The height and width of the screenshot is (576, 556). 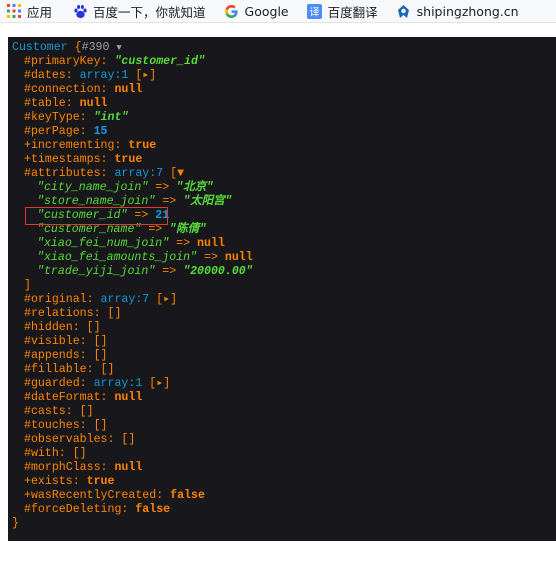 I want to click on property-key: #perPage, so click(x=52, y=131).